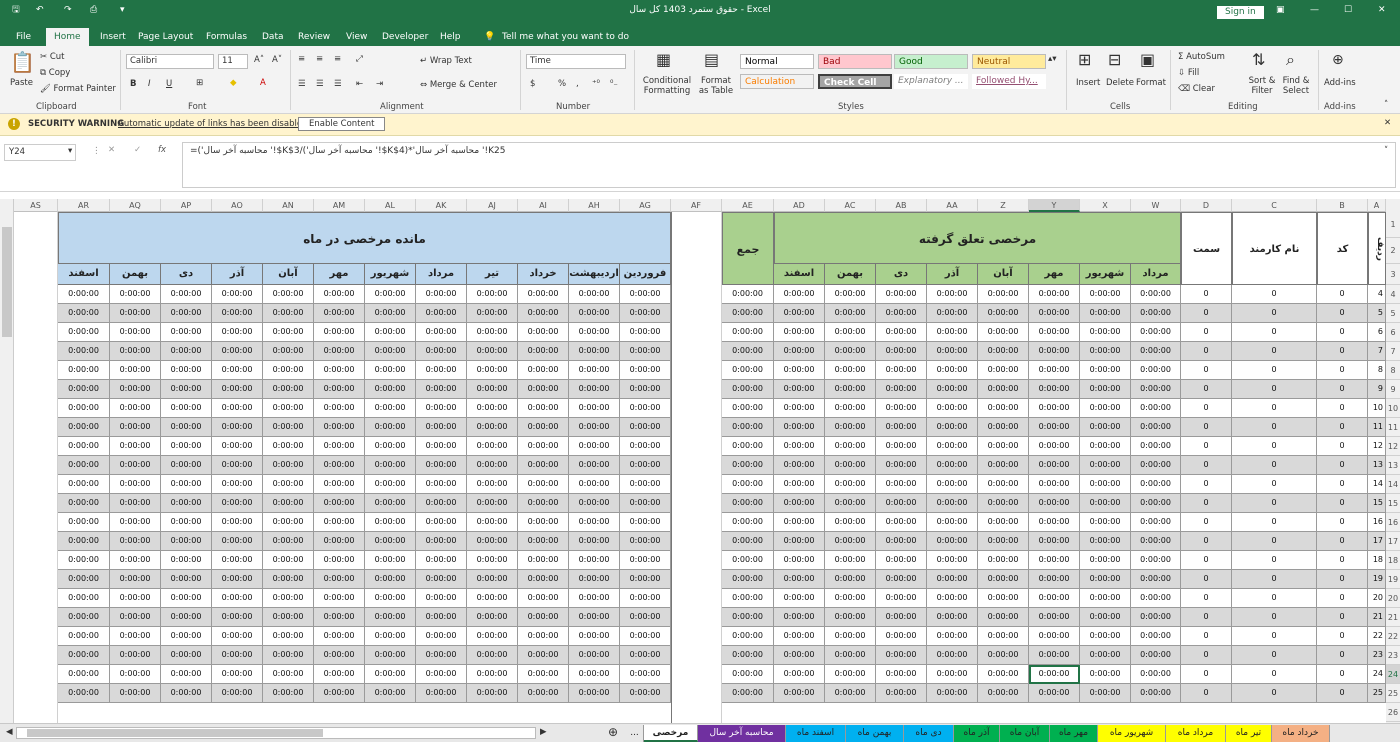  Describe the element at coordinates (1393, 408) in the screenshot. I see `row-header: 10` at that location.